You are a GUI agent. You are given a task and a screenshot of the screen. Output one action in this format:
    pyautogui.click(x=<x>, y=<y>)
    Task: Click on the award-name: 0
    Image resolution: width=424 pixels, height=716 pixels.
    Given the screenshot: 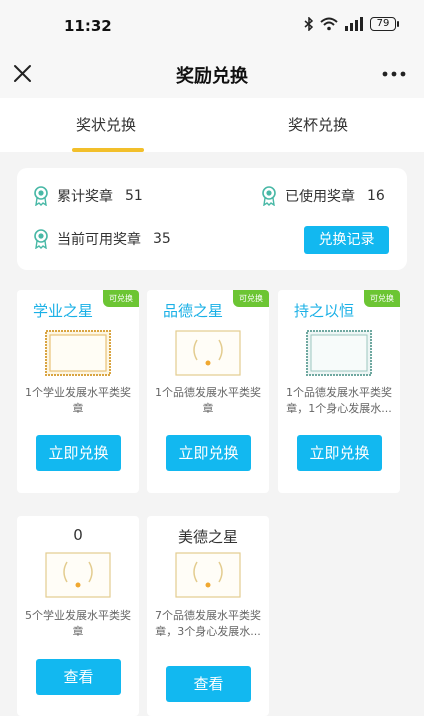 What is the action you would take?
    pyautogui.click(x=78, y=535)
    